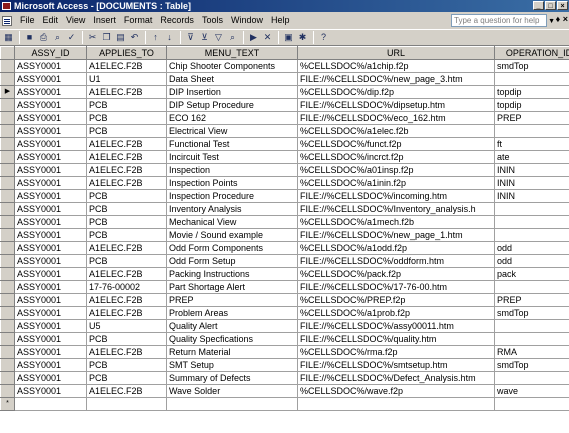  I want to click on cell-operation-id: PREP, so click(531, 118).